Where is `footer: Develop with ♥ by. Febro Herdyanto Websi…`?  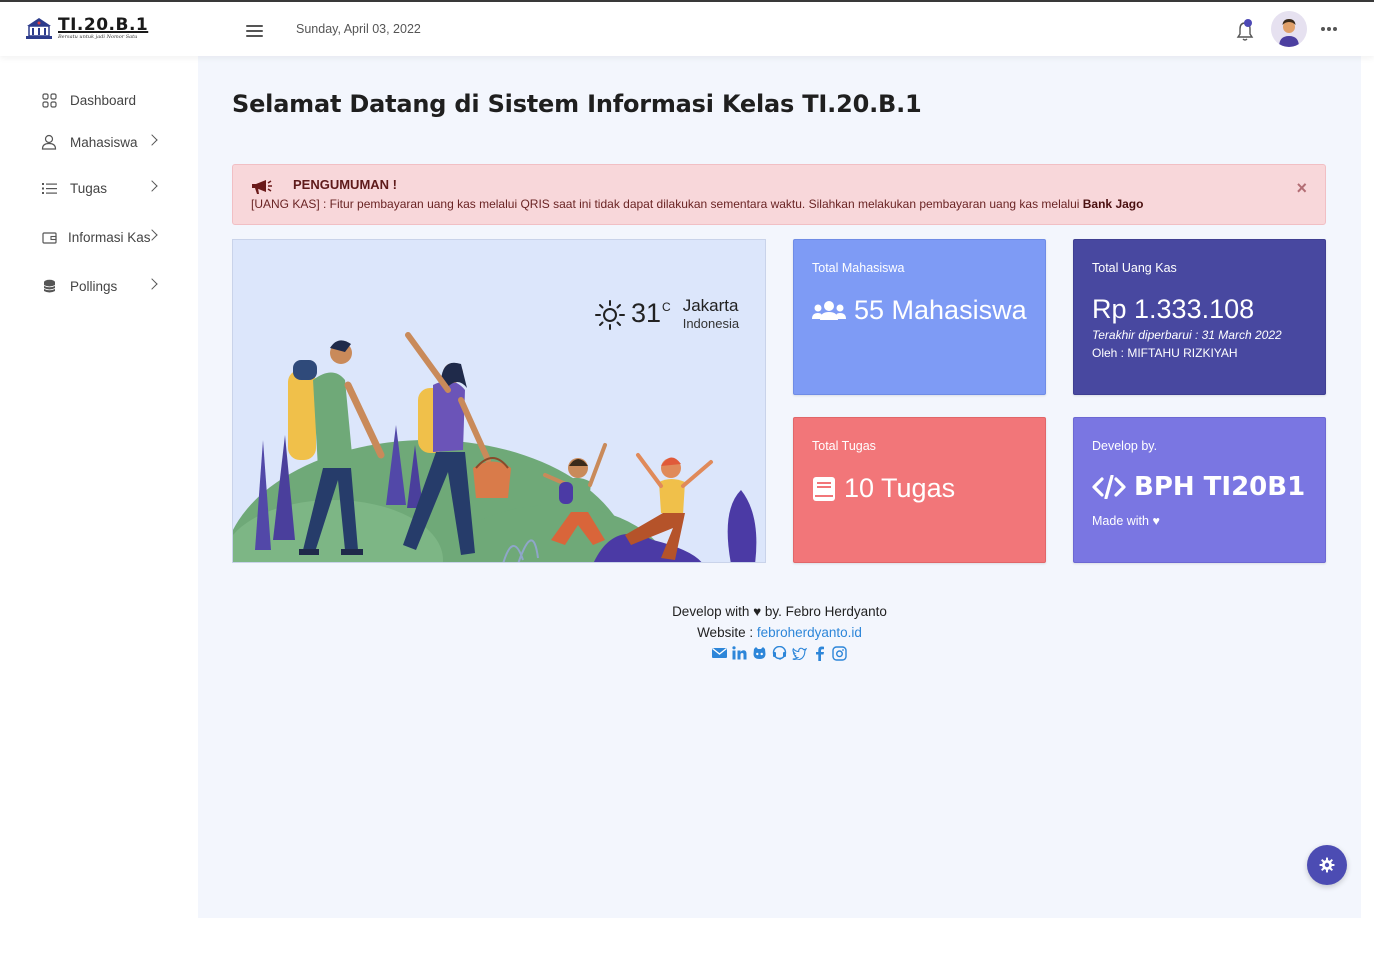 footer: Develop with ♥ by. Febro Herdyanto Websi… is located at coordinates (779, 631).